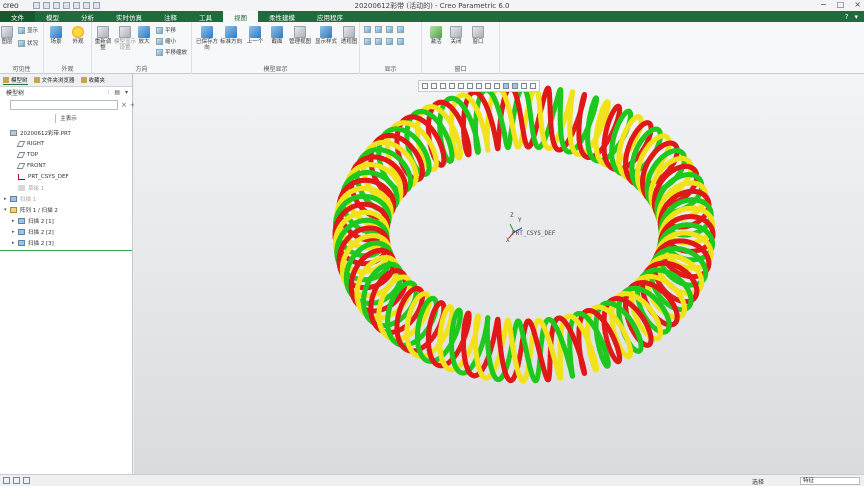 This screenshot has height=486, width=864. What do you see at coordinates (56, 35) in the screenshot?
I see `scene-button: 场景` at bounding box center [56, 35].